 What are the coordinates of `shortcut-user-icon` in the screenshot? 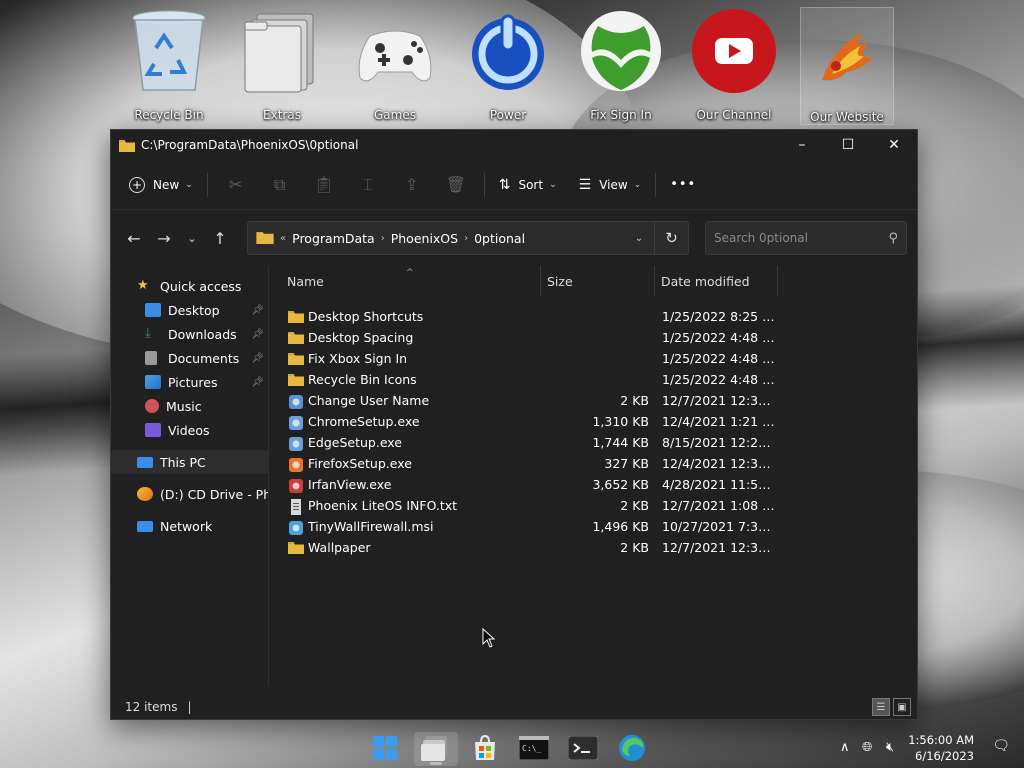 It's located at (296, 401).